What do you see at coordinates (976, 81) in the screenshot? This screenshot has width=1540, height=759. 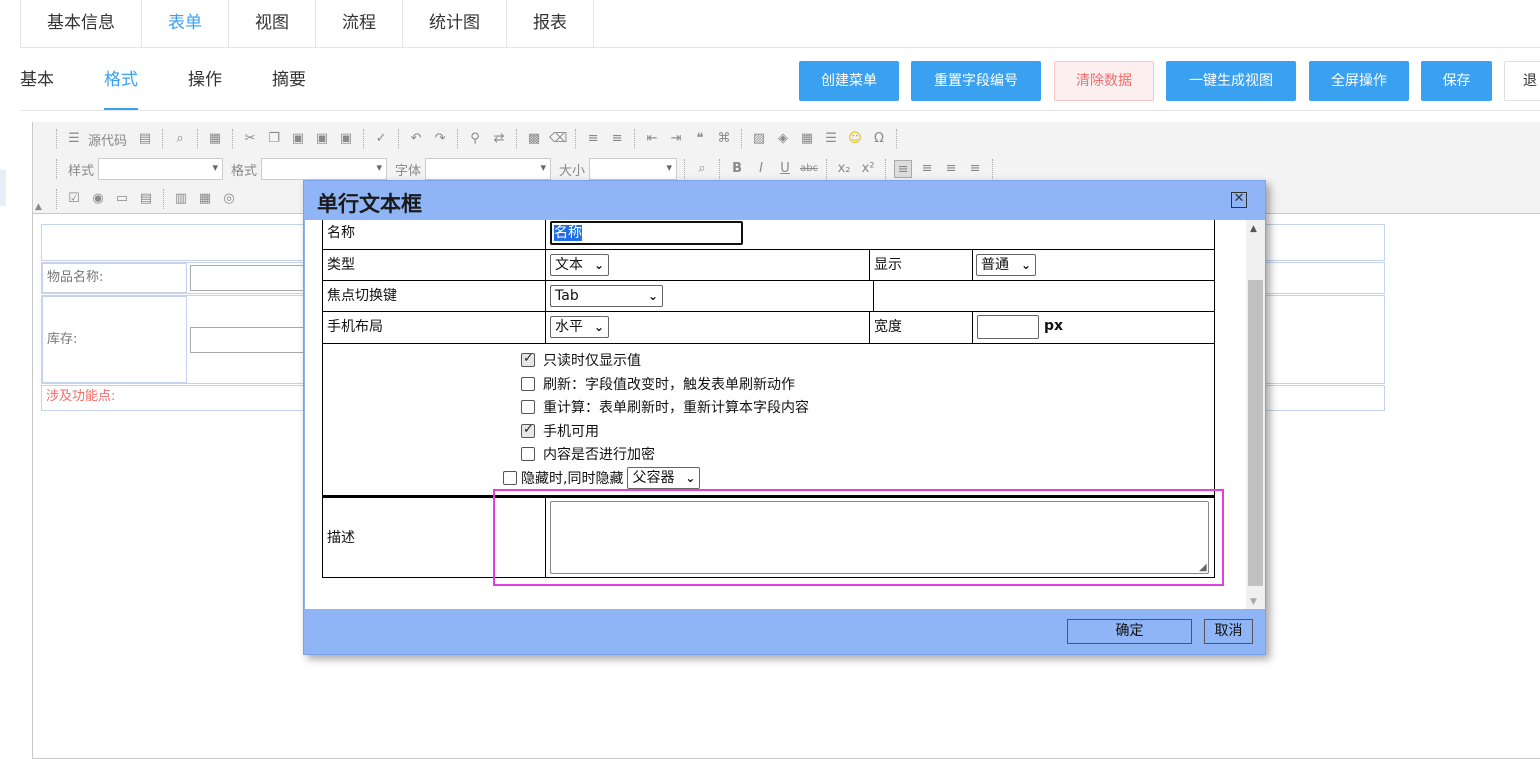 I see `reset-field-number-button: 重置字段编号` at bounding box center [976, 81].